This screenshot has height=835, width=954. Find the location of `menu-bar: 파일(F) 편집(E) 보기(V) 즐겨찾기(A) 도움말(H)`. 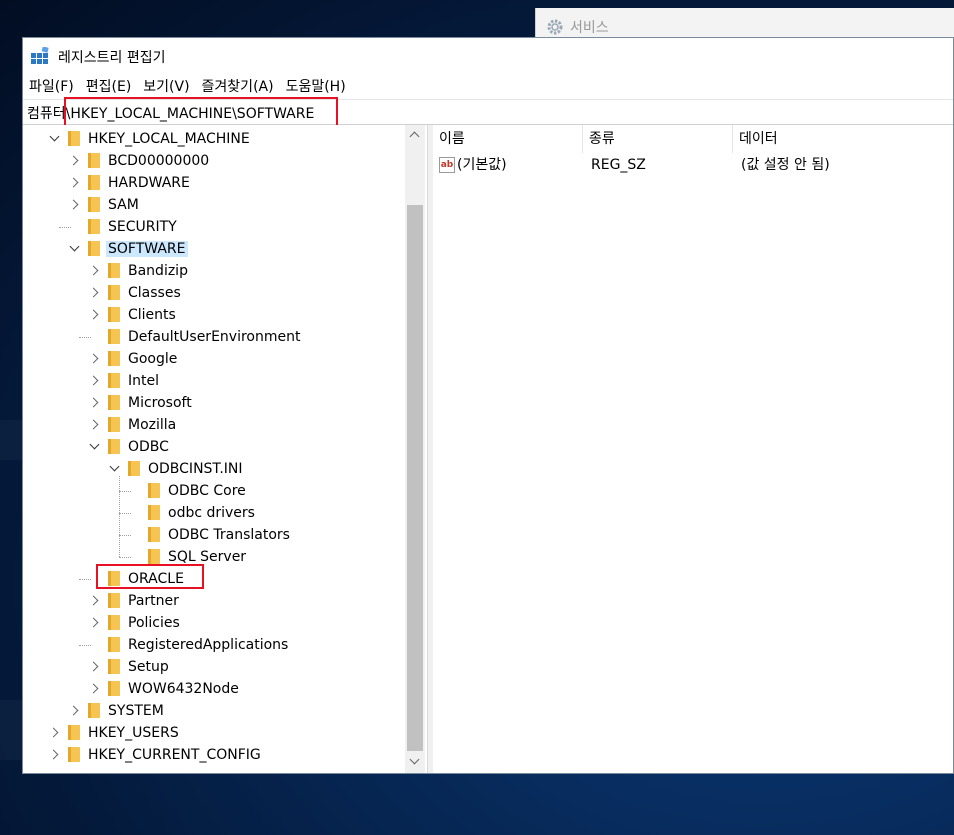

menu-bar: 파일(F) 편집(E) 보기(V) 즐겨찾기(A) 도움말(H) is located at coordinates (488, 87).